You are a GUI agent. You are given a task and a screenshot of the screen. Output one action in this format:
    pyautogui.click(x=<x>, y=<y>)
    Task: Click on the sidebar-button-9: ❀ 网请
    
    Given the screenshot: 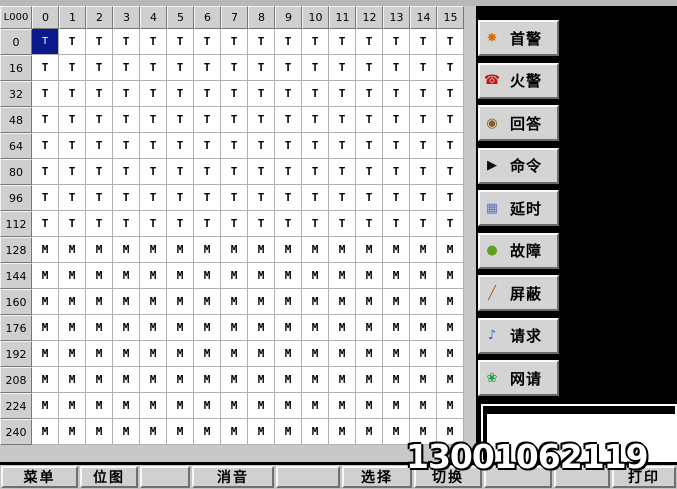 What is the action you would take?
    pyautogui.click(x=518, y=378)
    